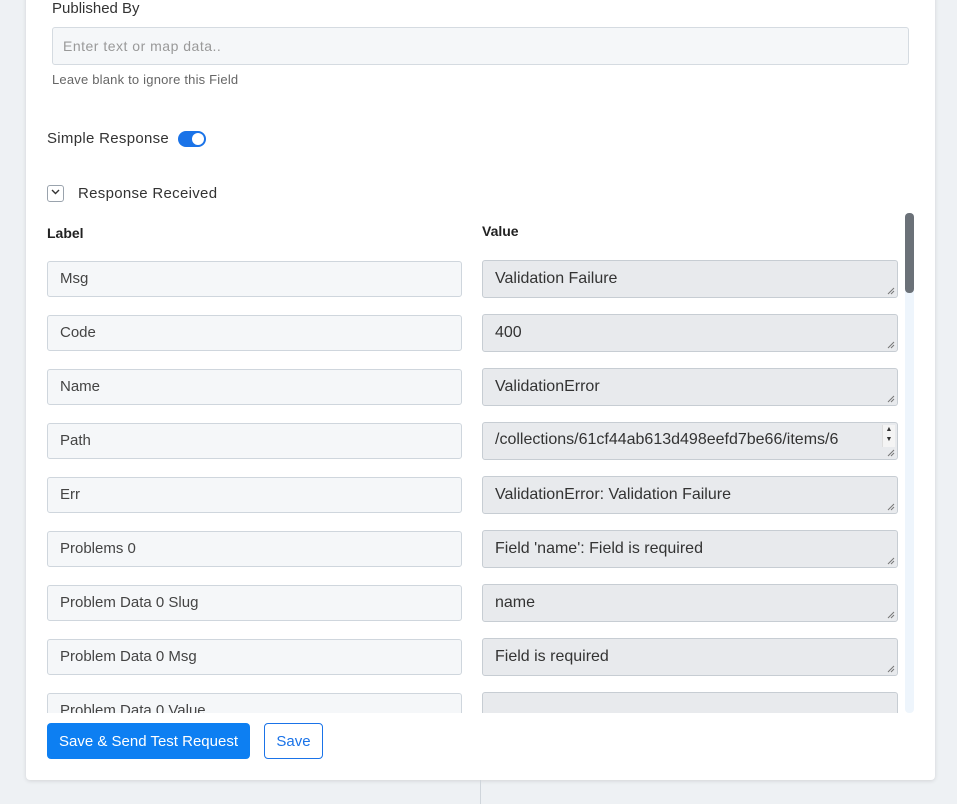  Describe the element at coordinates (690, 387) in the screenshot. I see `row-value-field: ValidationError` at that location.